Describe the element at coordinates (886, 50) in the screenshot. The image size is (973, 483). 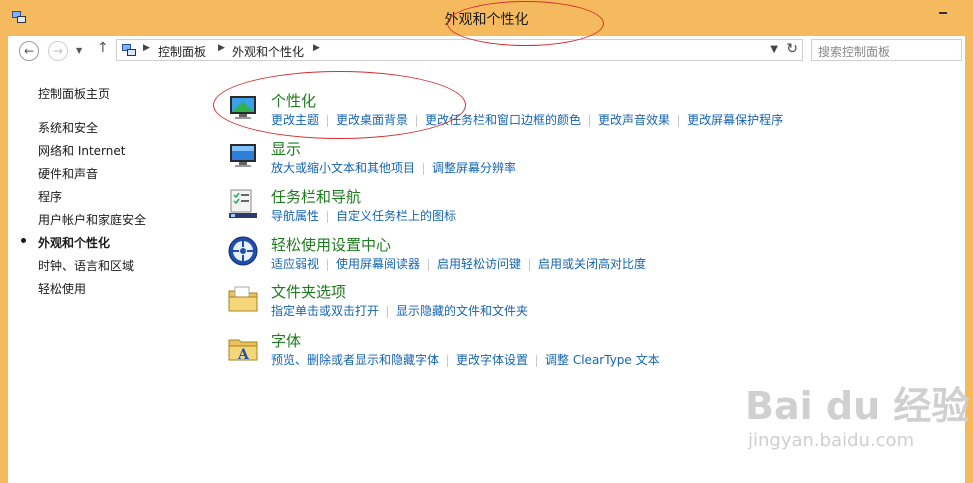
I see `search-input: 搜索控制面板` at that location.